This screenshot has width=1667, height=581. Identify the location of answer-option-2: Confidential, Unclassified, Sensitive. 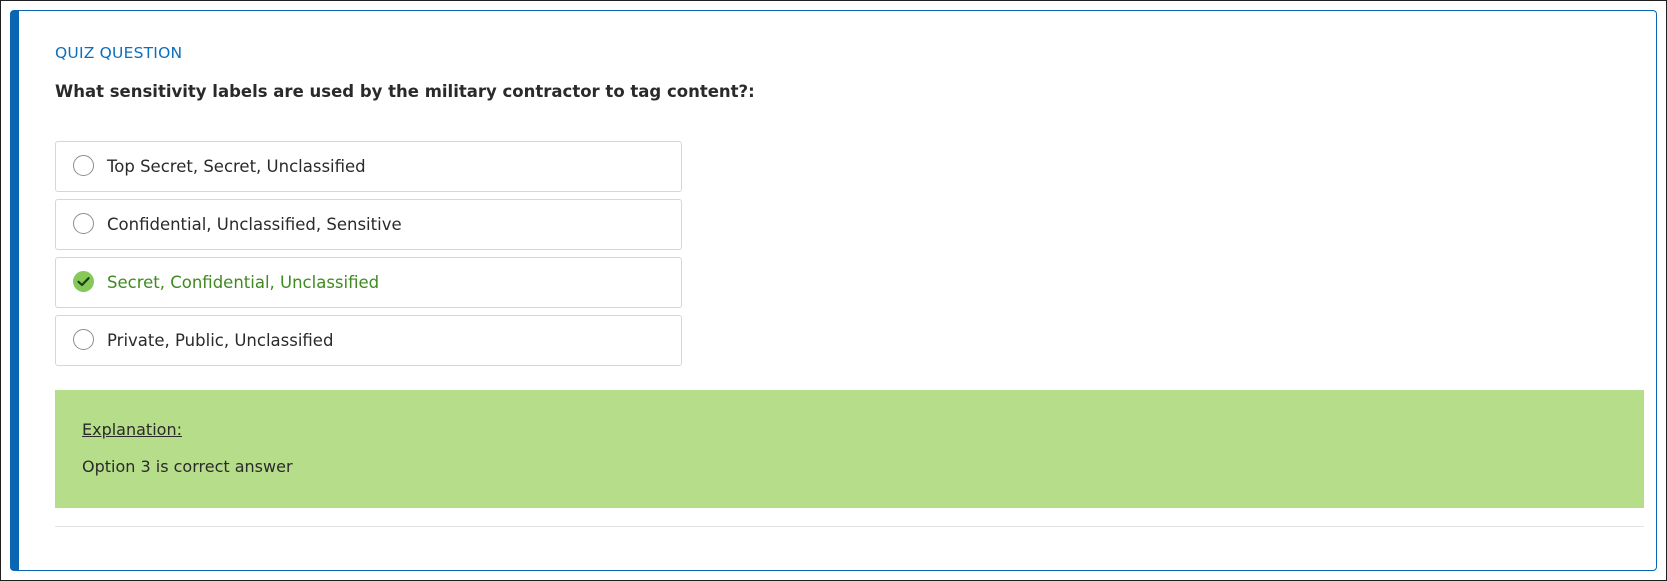
(368, 224).